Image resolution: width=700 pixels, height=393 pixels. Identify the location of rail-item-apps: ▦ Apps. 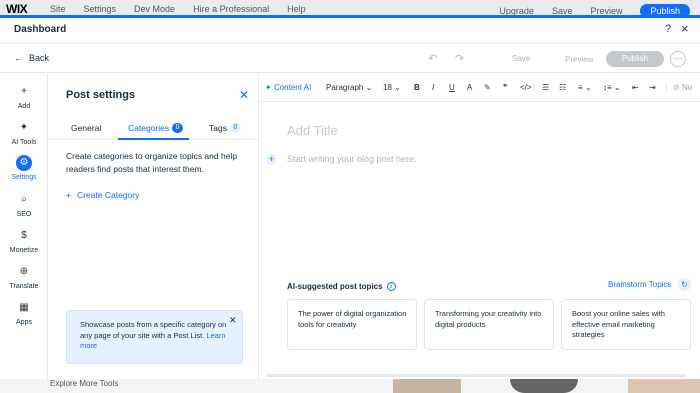
(24, 313).